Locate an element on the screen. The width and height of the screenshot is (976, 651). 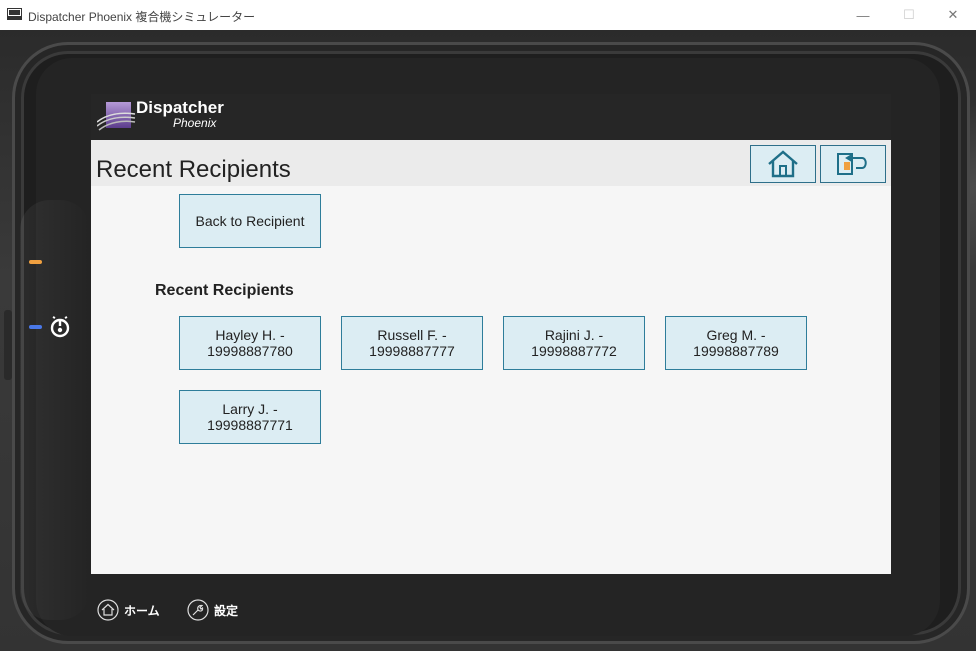
close-button: ✕ is located at coordinates (953, 15).